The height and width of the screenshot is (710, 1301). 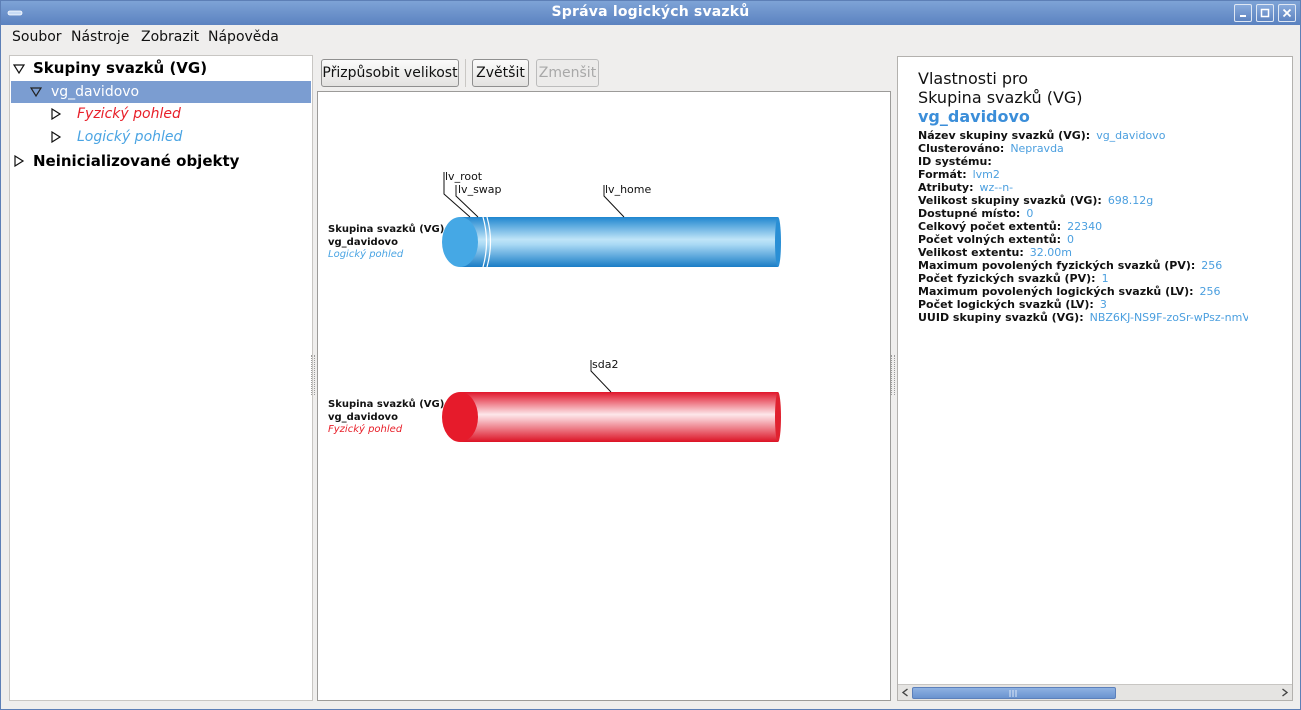 I want to click on menu-nastroje: Nástroje, so click(x=100, y=37).